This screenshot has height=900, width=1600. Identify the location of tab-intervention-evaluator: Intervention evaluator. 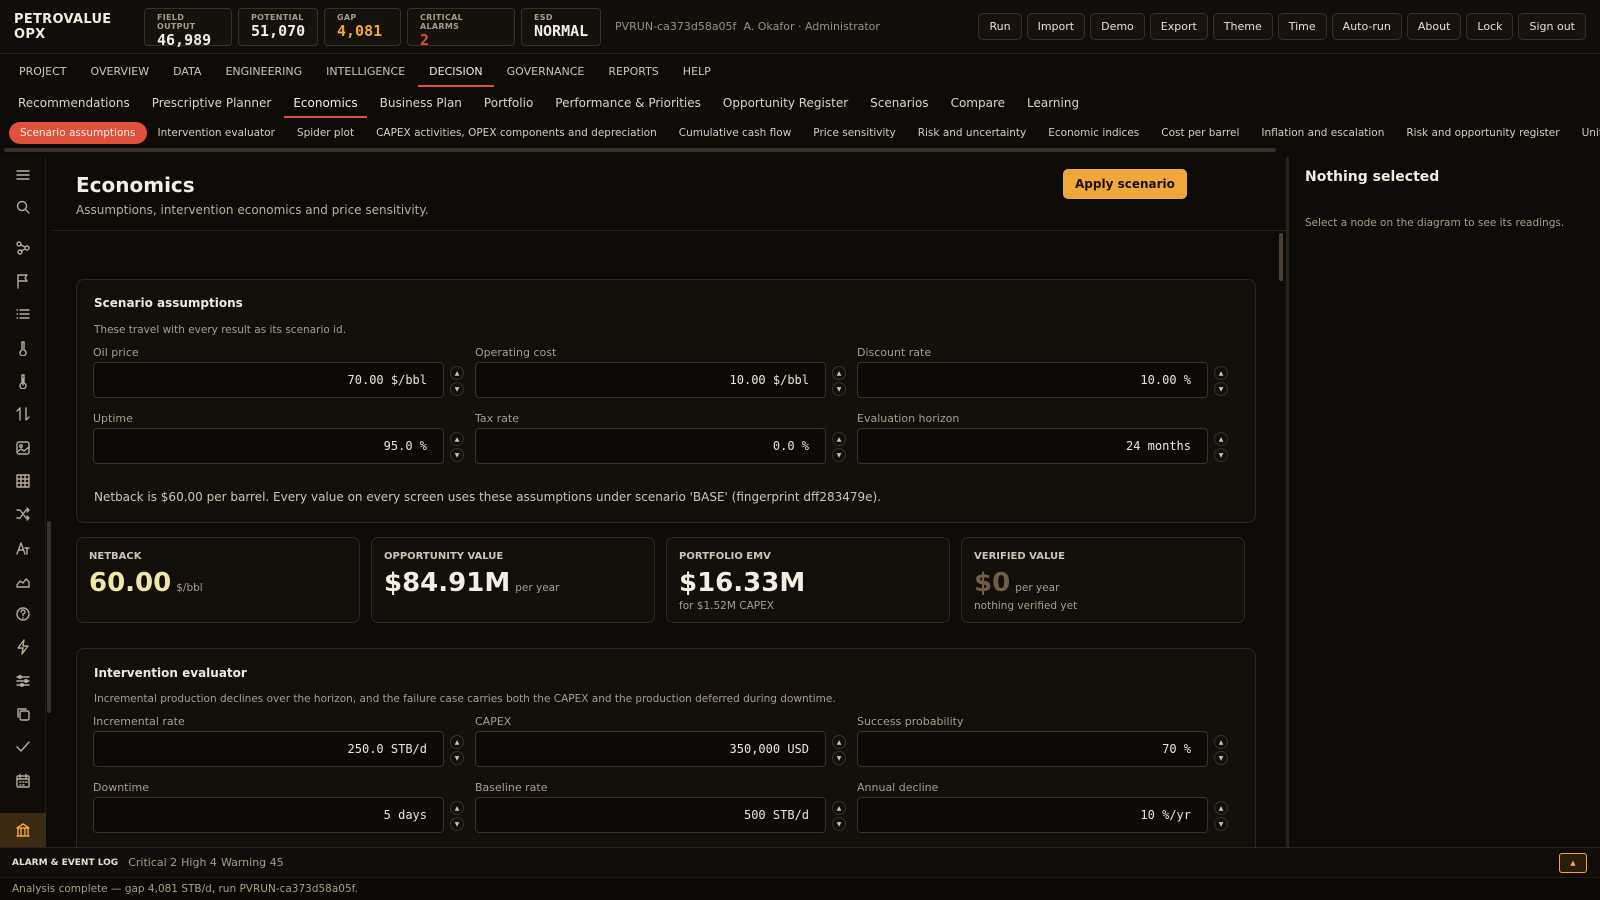
(216, 133).